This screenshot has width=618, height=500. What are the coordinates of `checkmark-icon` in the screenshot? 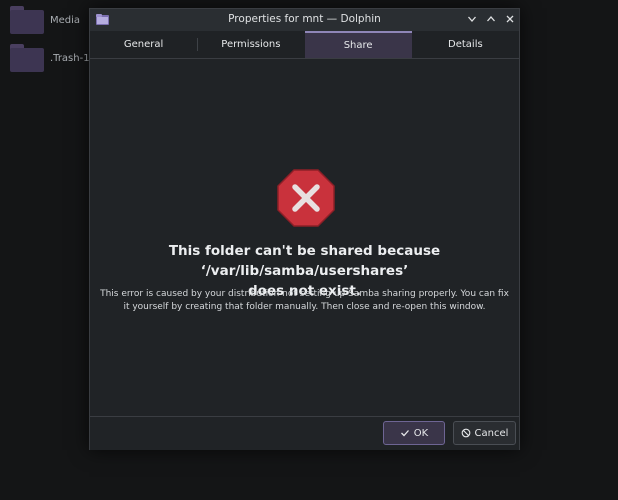 It's located at (404, 433).